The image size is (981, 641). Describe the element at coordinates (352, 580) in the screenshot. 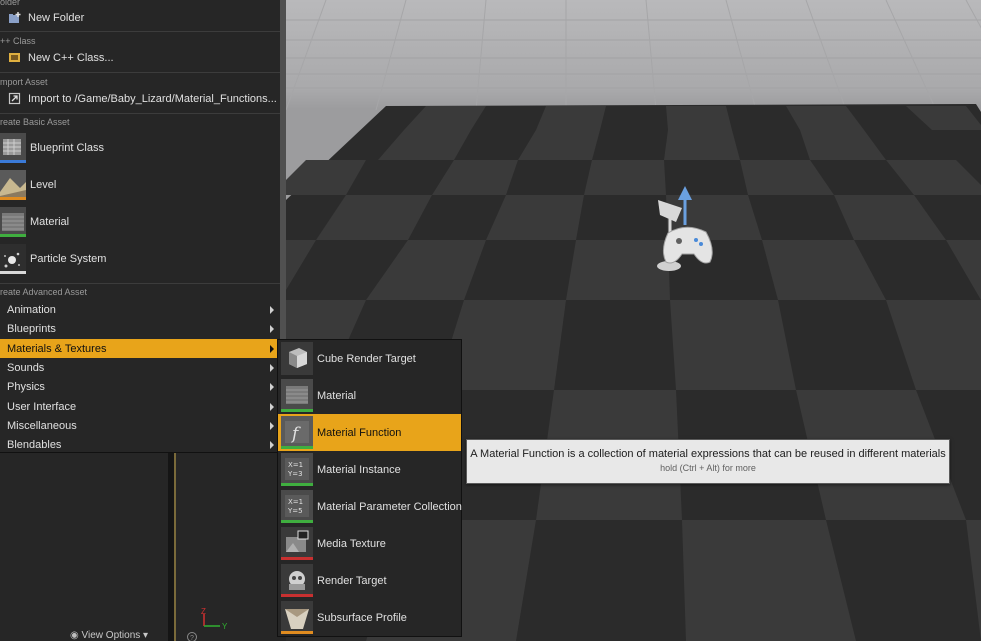

I see `render-target-label: Render Target` at that location.